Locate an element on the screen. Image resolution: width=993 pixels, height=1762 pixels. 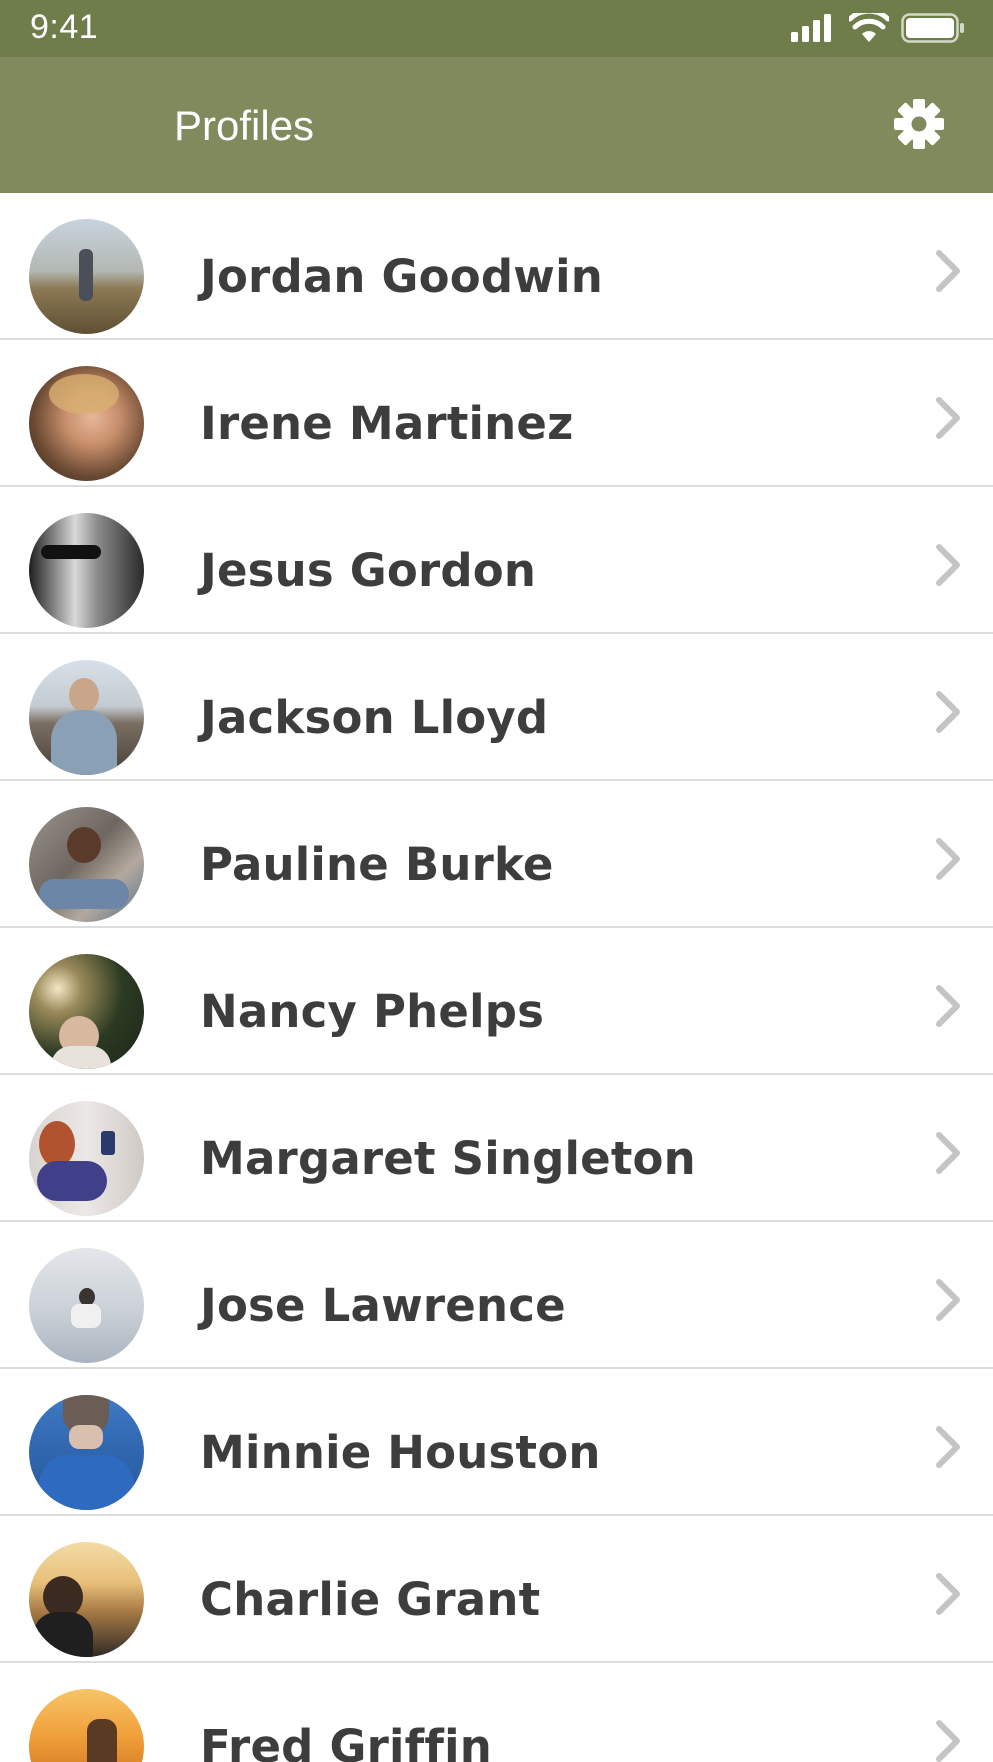
profile-name: Pauline Burke is located at coordinates (377, 864).